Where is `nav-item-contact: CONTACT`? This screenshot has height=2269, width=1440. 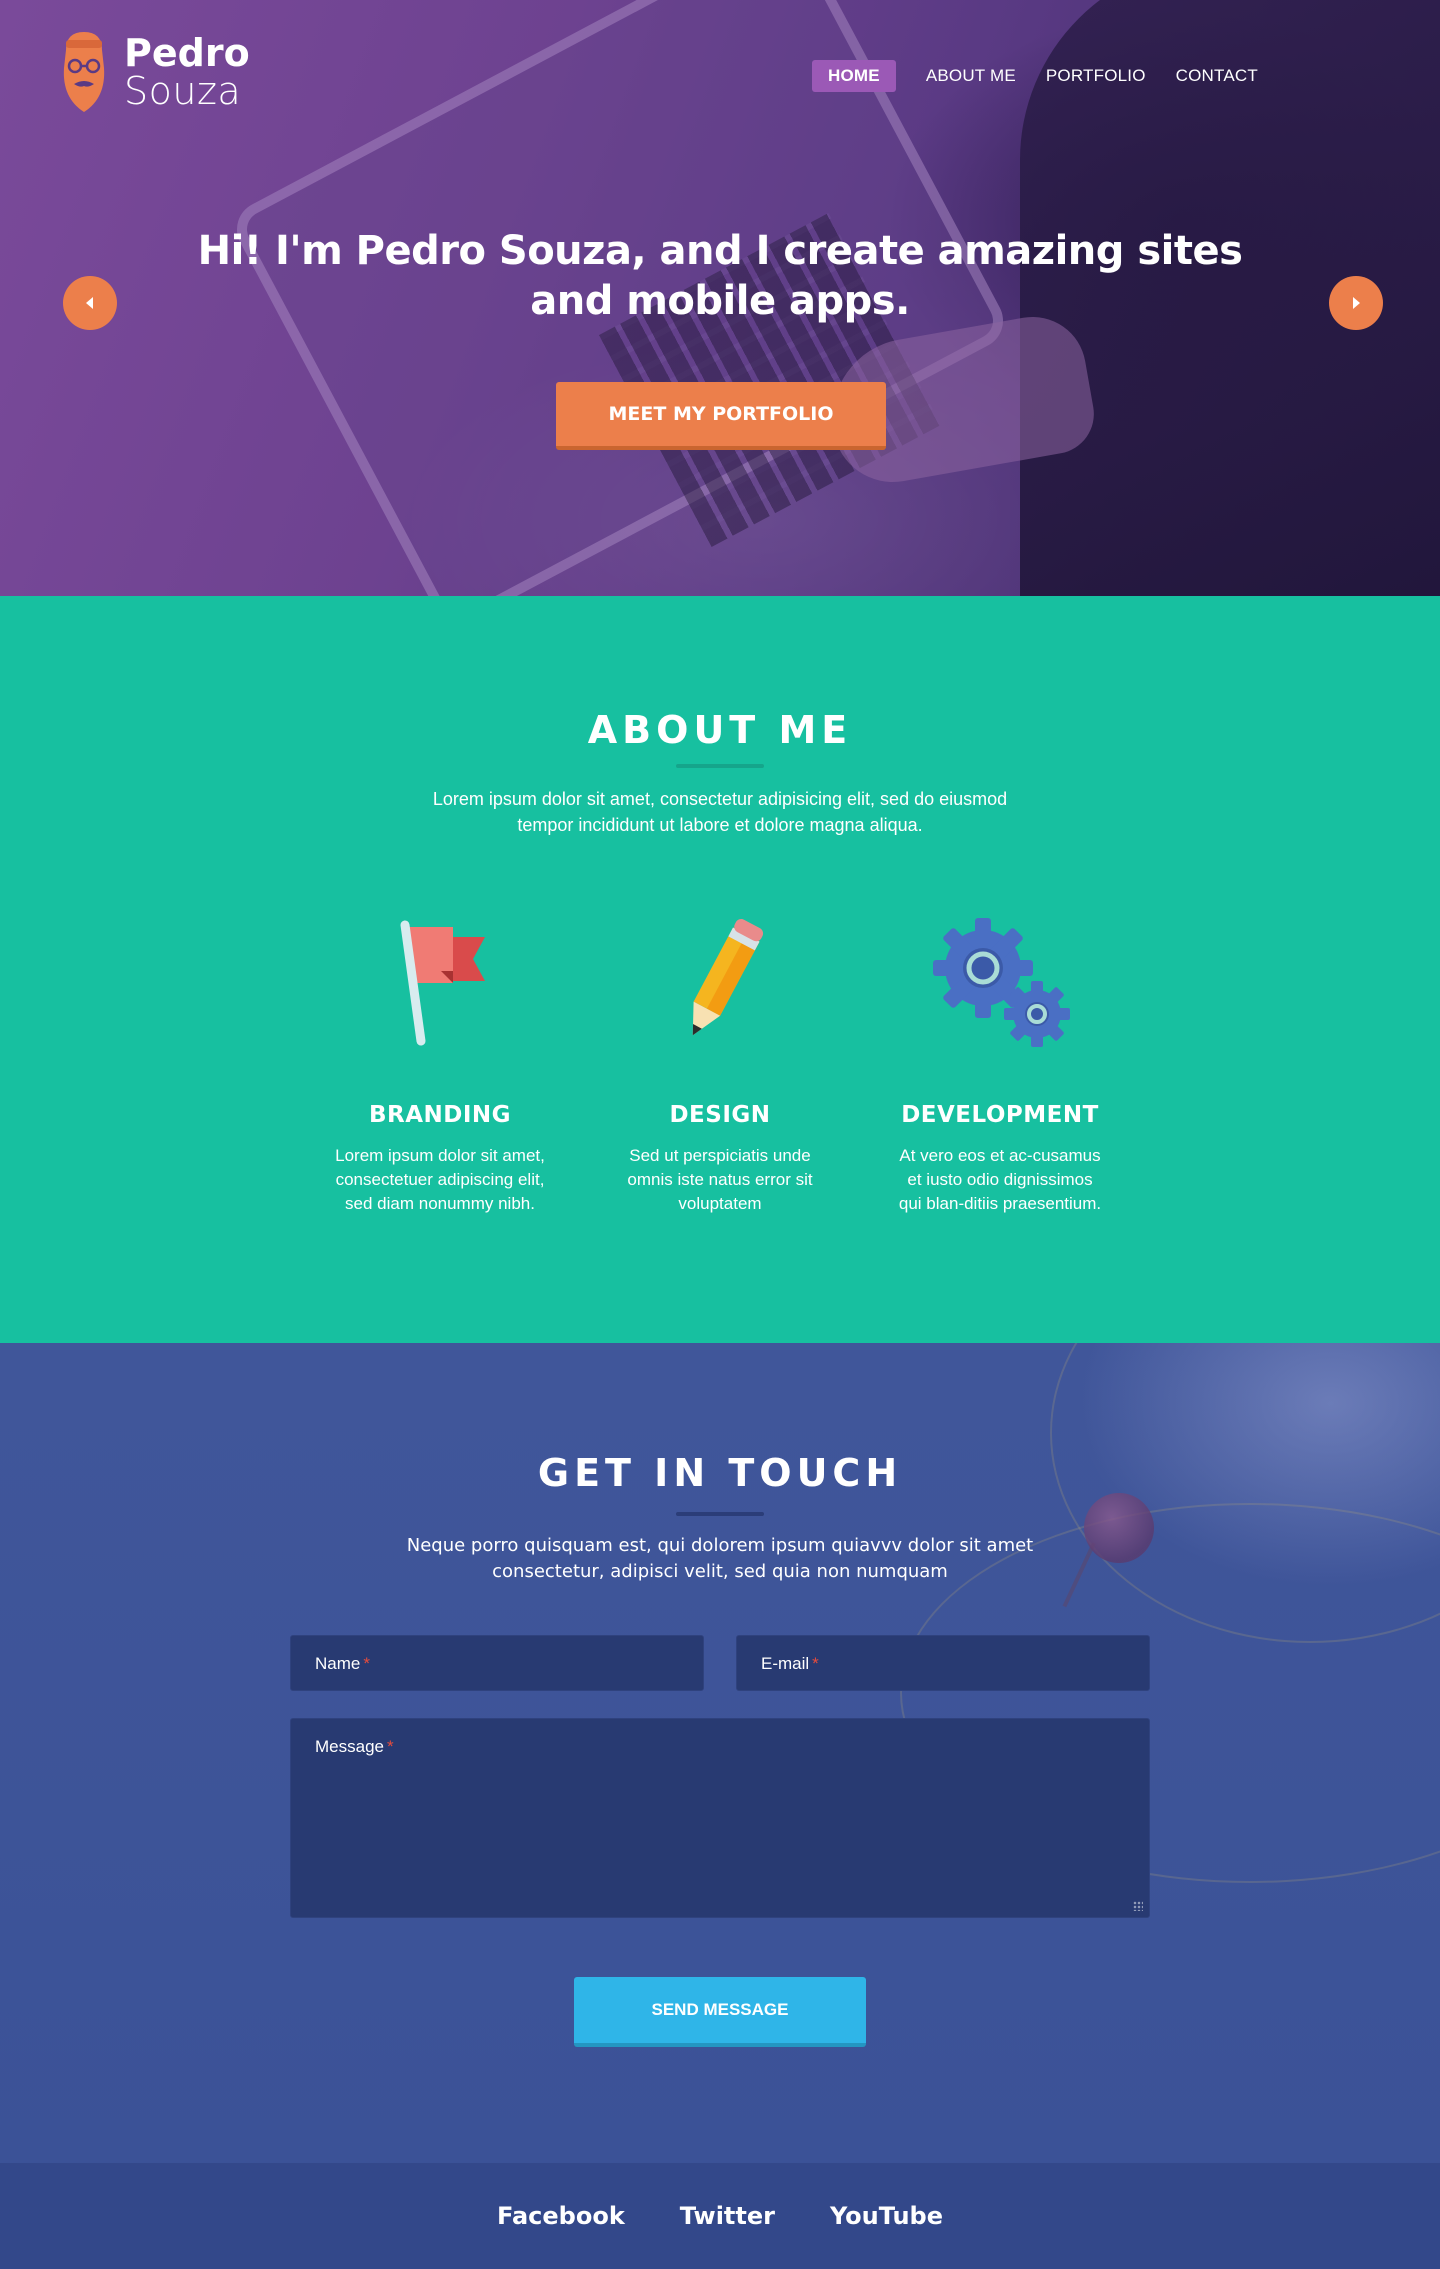
nav-item-contact: CONTACT is located at coordinates (1217, 76).